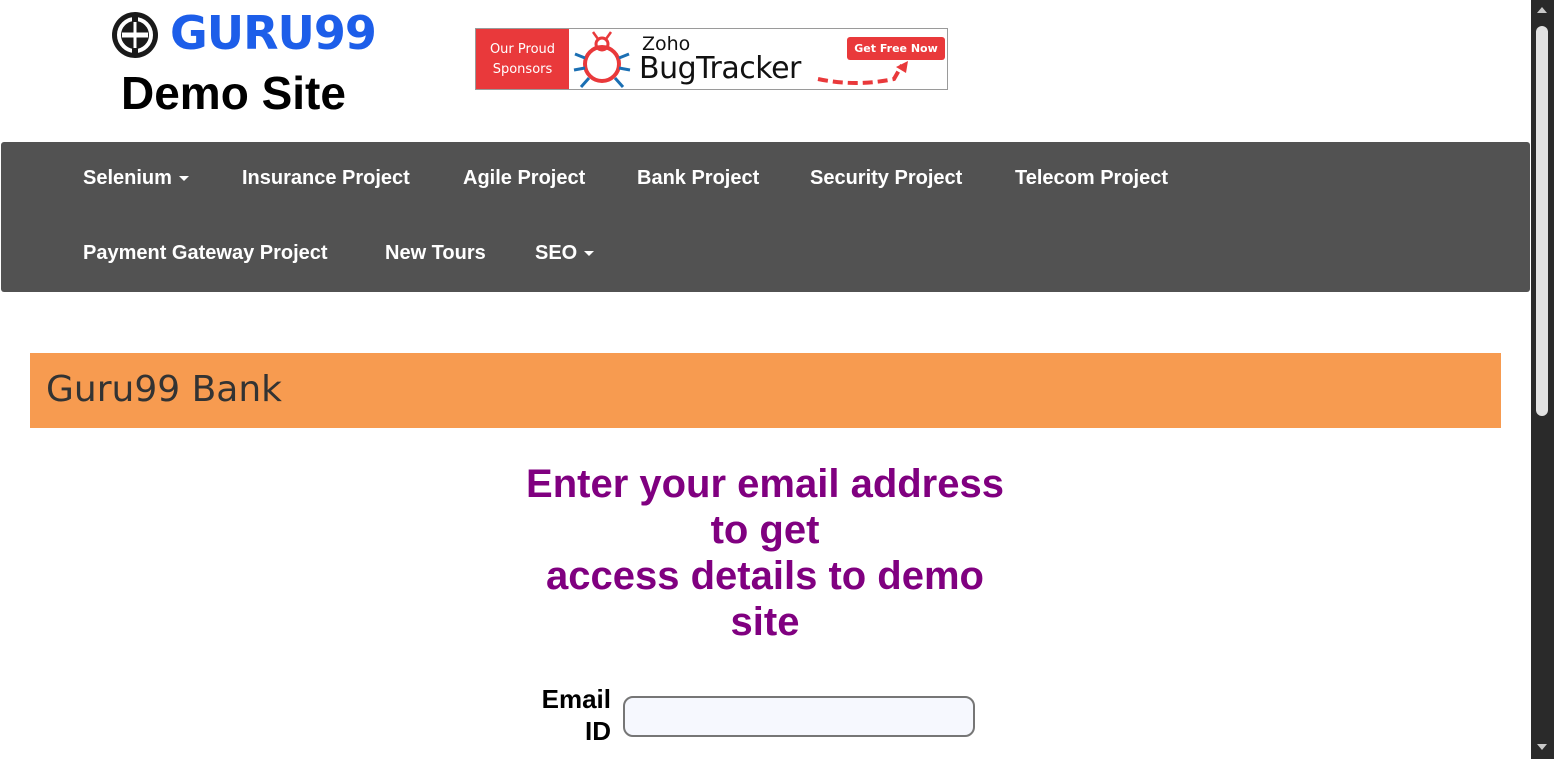 This screenshot has width=1554, height=759. What do you see at coordinates (598, 731) in the screenshot?
I see `email-label-line2: ID` at bounding box center [598, 731].